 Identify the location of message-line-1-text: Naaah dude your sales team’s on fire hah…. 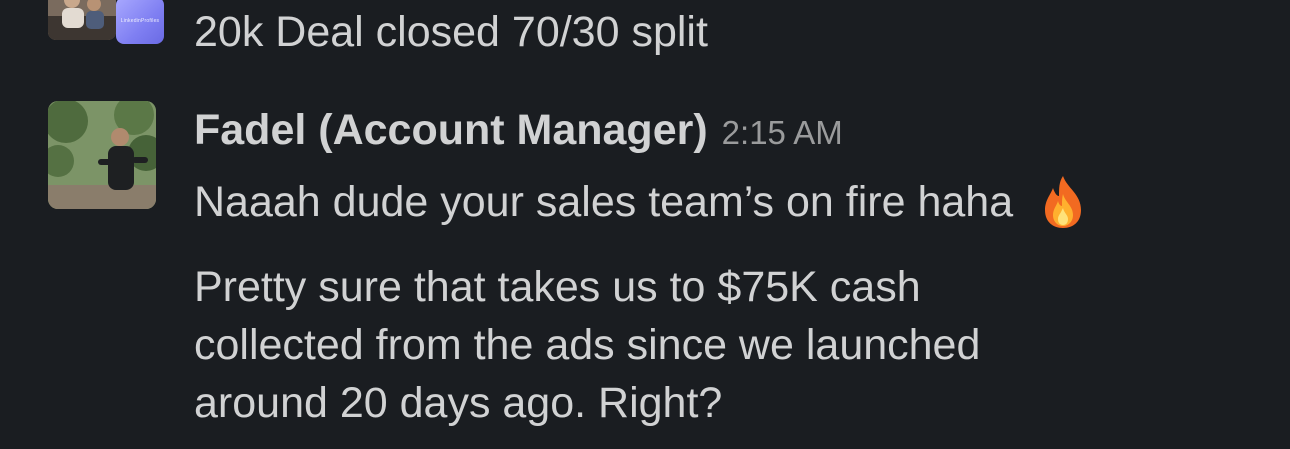
(604, 202).